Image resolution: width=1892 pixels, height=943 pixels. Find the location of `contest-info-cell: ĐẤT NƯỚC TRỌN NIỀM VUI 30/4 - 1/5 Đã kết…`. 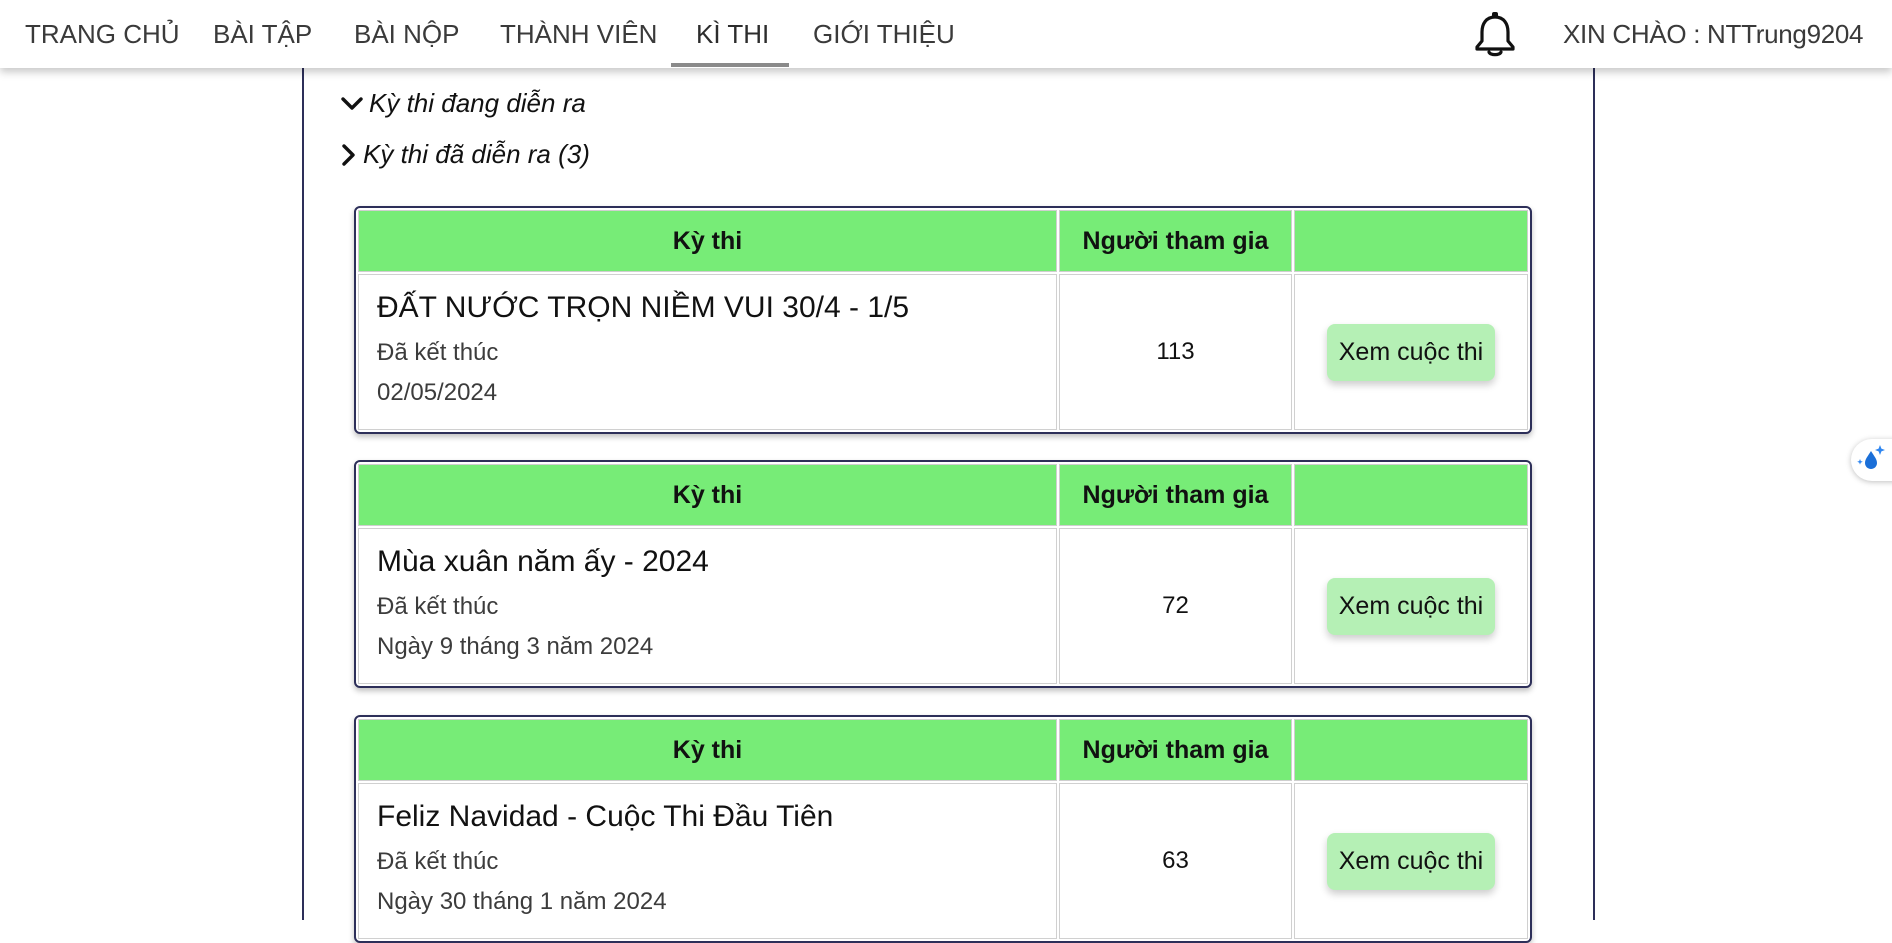

contest-info-cell: ĐẤT NƯỚC TRỌN NIỀM VUI 30/4 - 1/5 Đã kết… is located at coordinates (707, 352).